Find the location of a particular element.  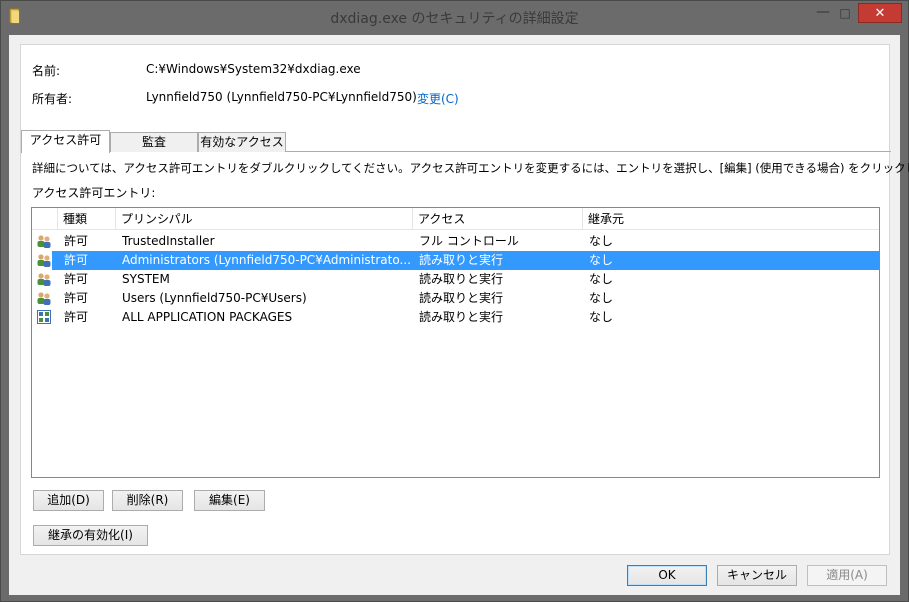

row-principal: SYSTEM is located at coordinates (146, 279).